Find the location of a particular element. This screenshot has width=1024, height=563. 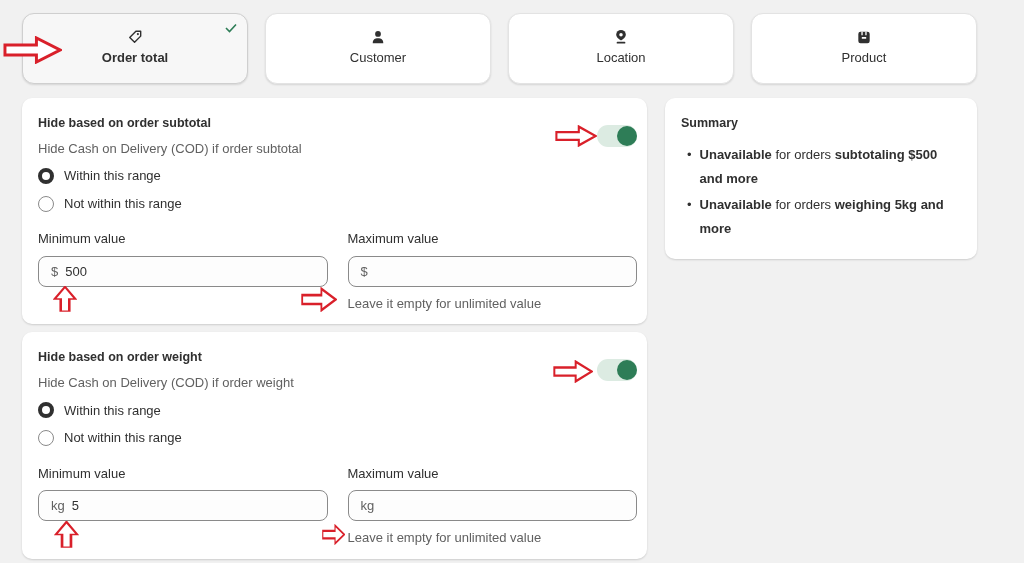

text-field: kg 5 is located at coordinates (183, 505).